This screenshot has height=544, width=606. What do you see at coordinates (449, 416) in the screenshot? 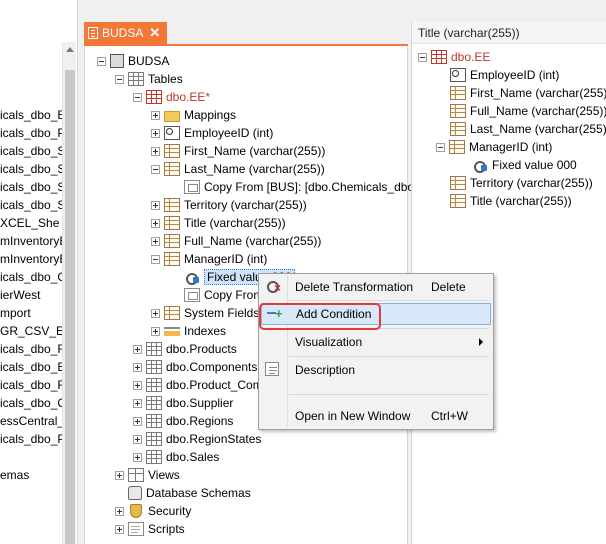
I see `menu-item-shortcut: Ctrl+W` at bounding box center [449, 416].